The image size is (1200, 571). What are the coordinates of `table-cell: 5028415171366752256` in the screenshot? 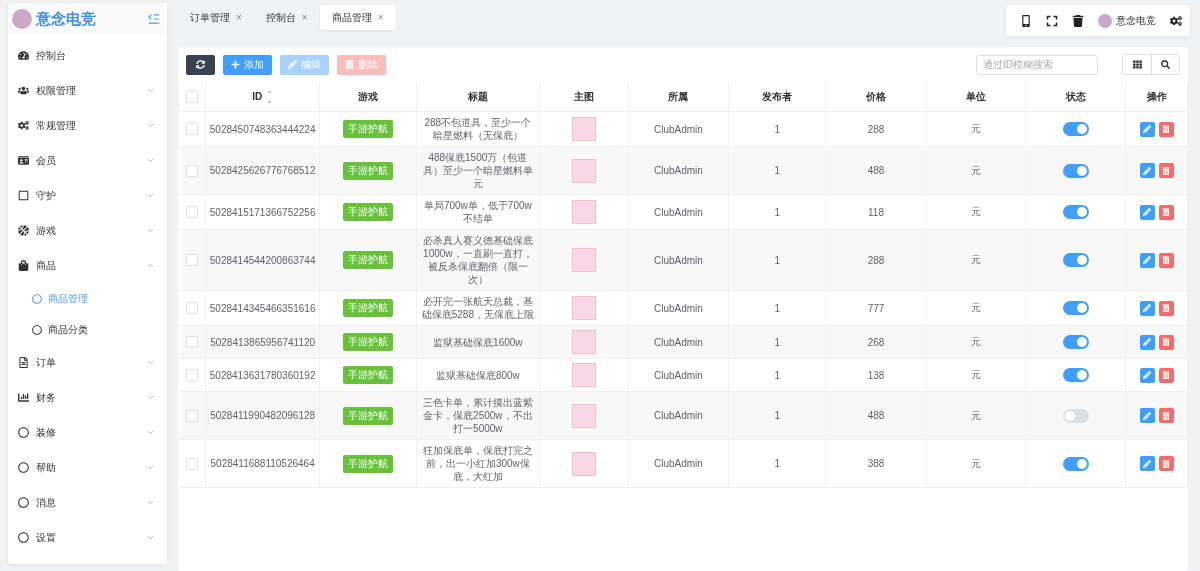 It's located at (262, 212).